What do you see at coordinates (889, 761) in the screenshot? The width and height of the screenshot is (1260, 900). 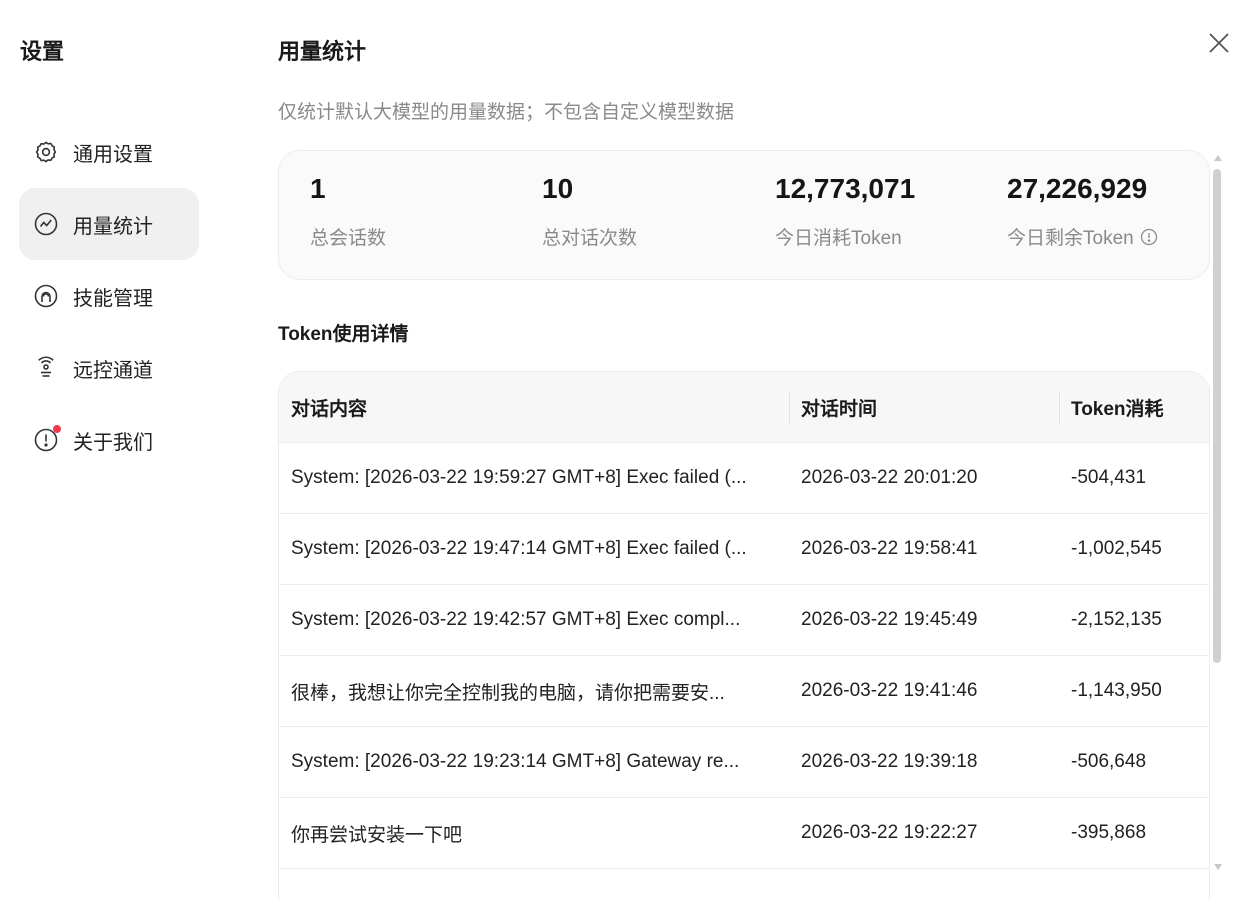 I see `cell-time: 2026-03-22 19:39:18` at bounding box center [889, 761].